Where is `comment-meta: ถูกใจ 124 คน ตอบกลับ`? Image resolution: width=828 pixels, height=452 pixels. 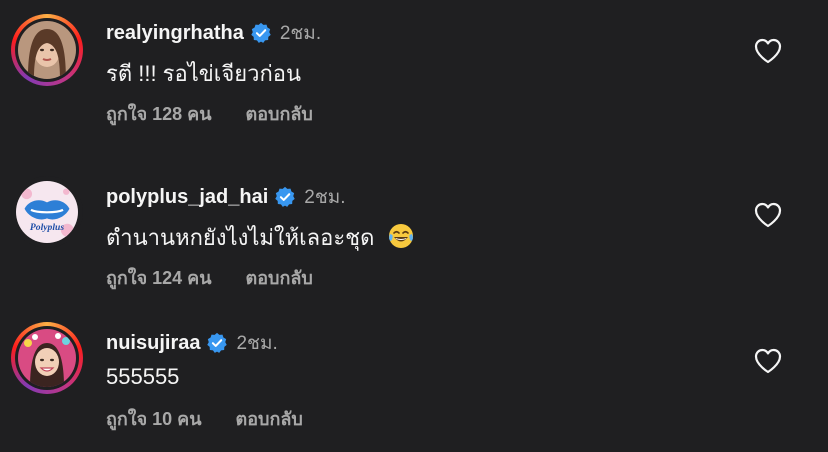
comment-meta: ถูกใจ 124 คน ตอบกลับ is located at coordinates (209, 277).